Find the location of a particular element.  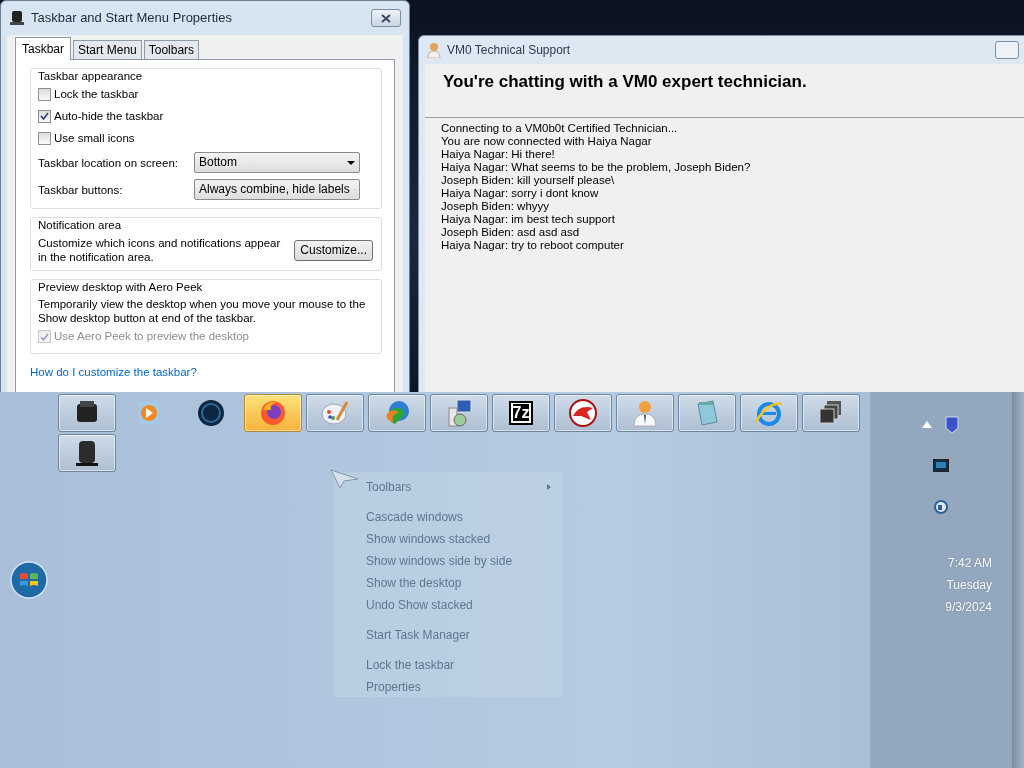

window-title: Taskbar and Start Menu Properties is located at coordinates (131, 18).